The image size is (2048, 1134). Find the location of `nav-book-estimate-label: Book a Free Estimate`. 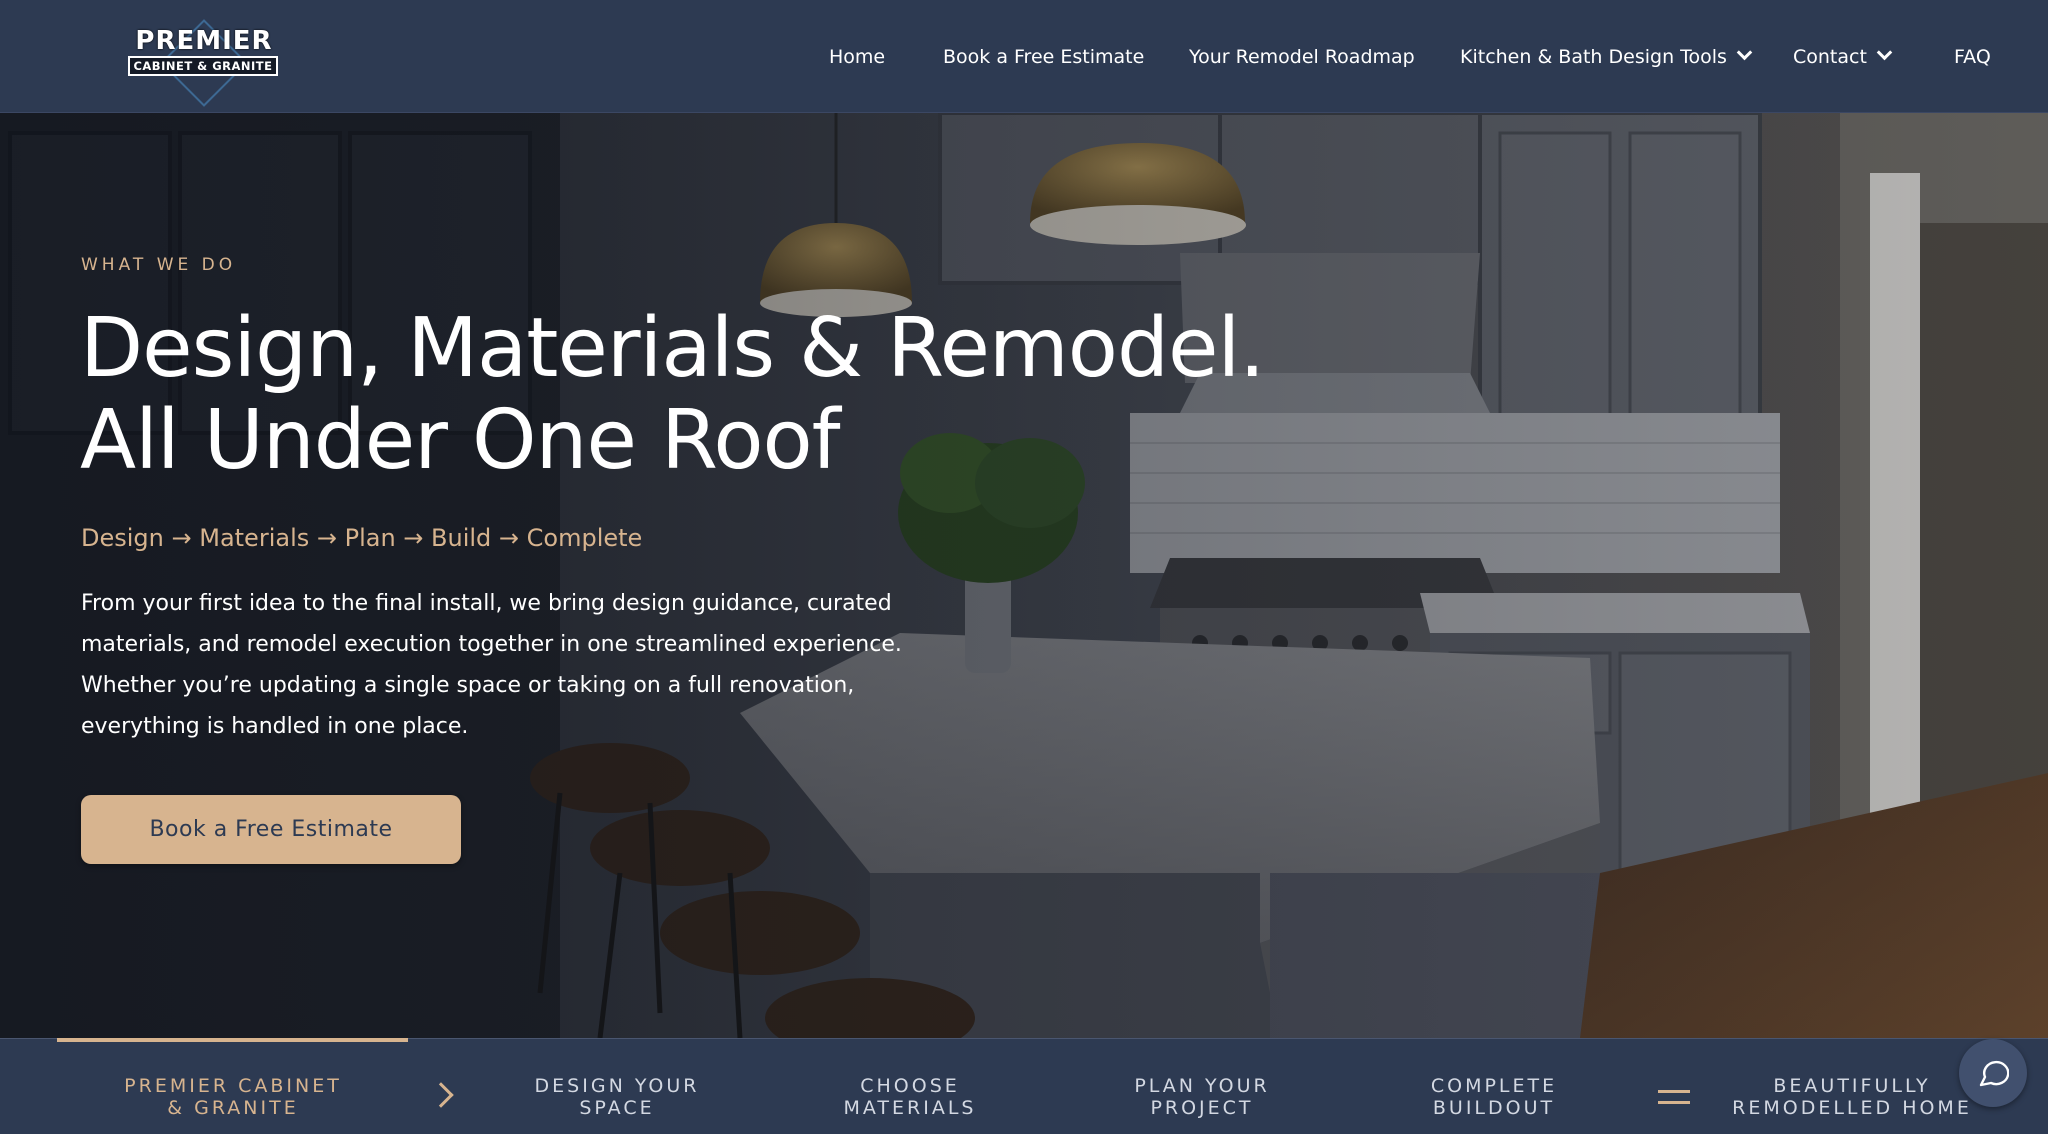

nav-book-estimate-label: Book a Free Estimate is located at coordinates (1044, 57).